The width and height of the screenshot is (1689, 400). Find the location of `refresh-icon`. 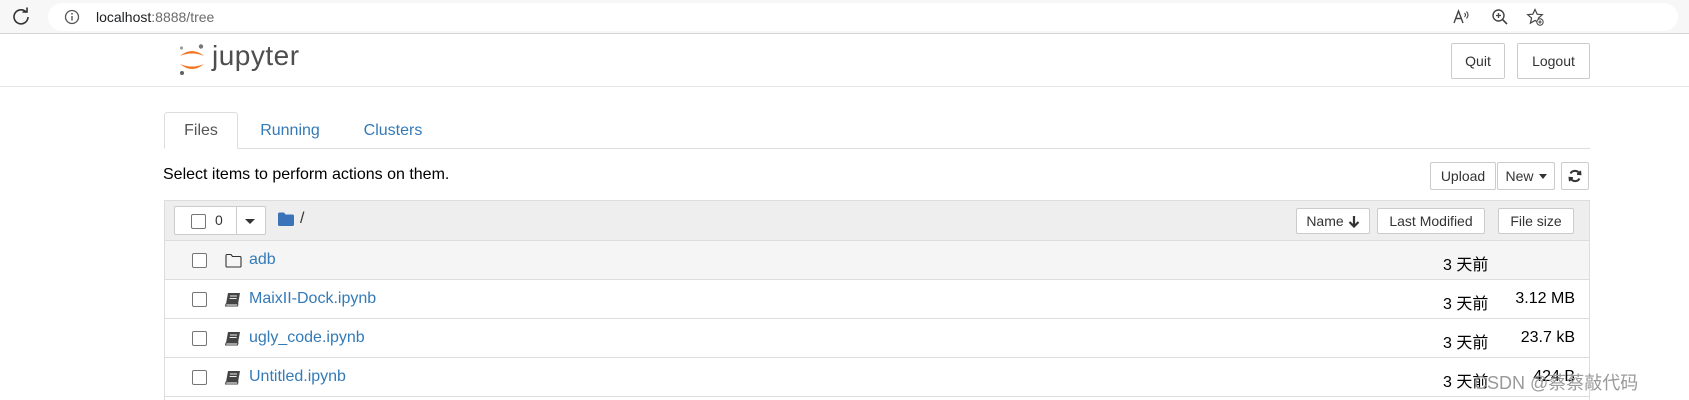

refresh-icon is located at coordinates (1575, 176).